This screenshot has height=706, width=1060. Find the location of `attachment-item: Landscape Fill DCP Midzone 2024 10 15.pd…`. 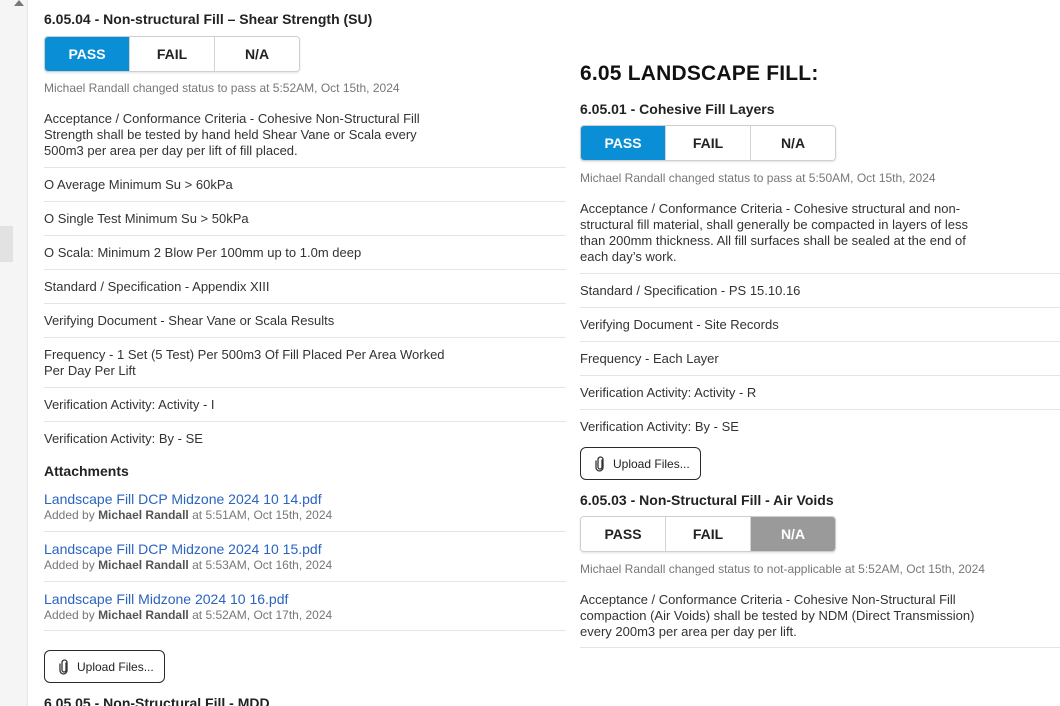

attachment-item: Landscape Fill DCP Midzone 2024 10 15.pd… is located at coordinates (305, 556).